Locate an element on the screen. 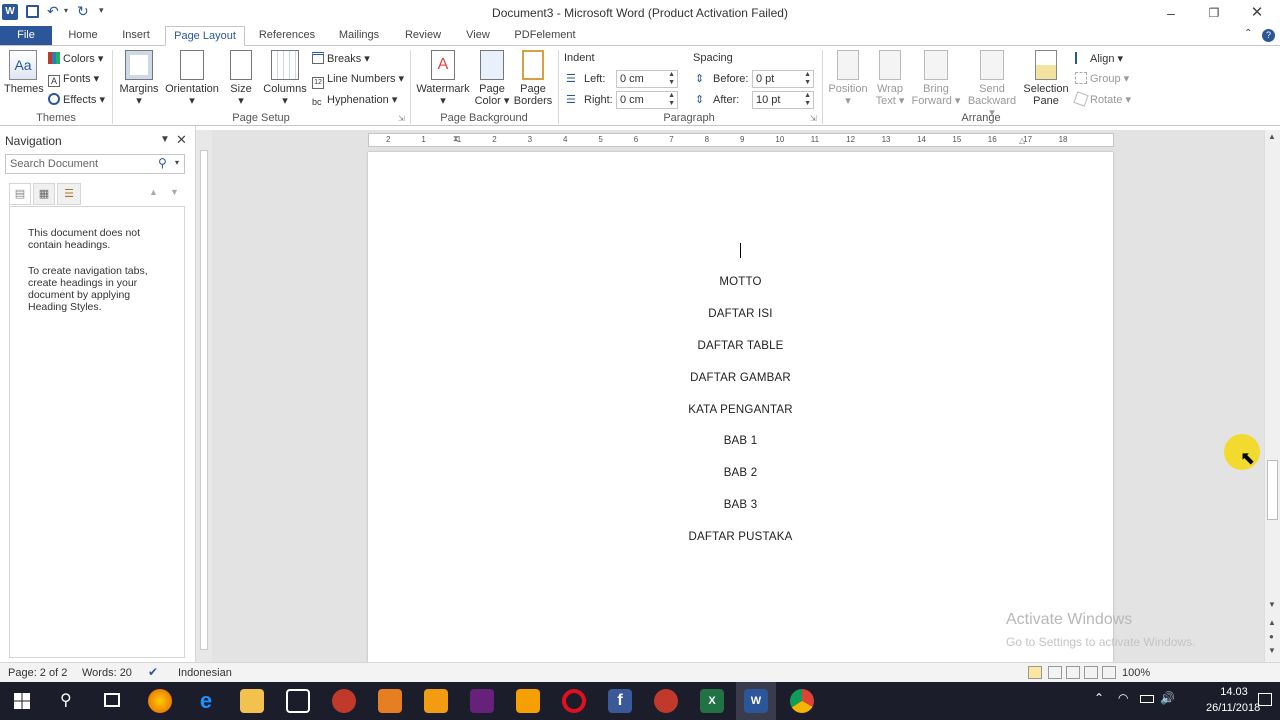 This screenshot has height=720, width=1280. word-icon: W is located at coordinates (10, 12).